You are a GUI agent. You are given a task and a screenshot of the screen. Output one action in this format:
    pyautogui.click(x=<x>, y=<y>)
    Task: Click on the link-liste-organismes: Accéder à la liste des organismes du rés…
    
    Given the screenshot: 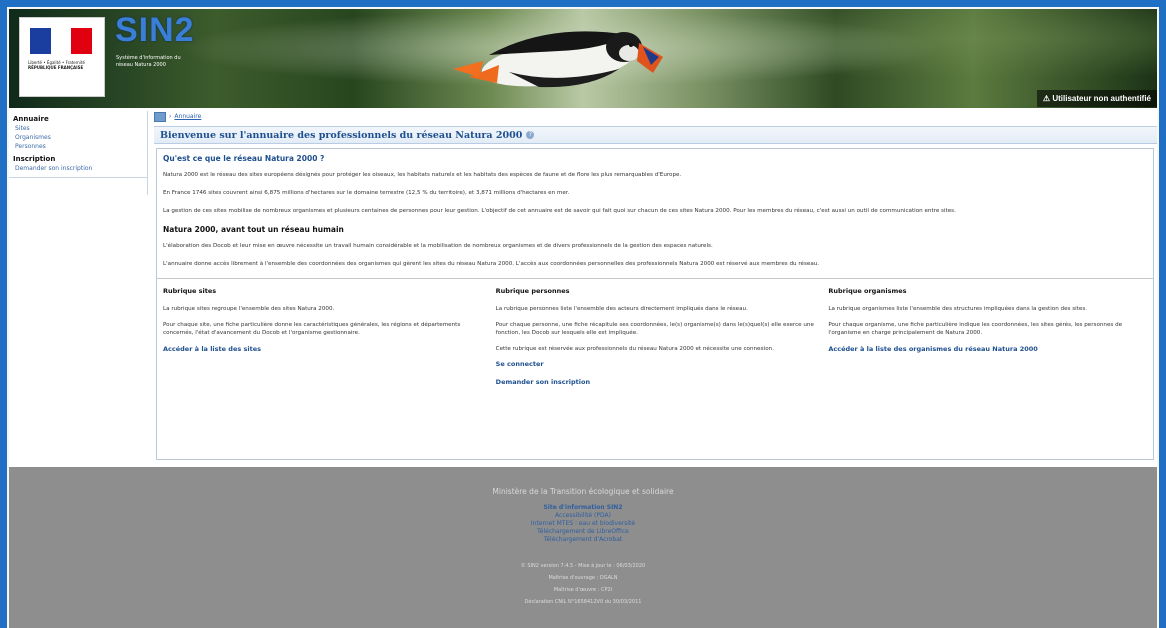 What is the action you would take?
    pyautogui.click(x=987, y=349)
    